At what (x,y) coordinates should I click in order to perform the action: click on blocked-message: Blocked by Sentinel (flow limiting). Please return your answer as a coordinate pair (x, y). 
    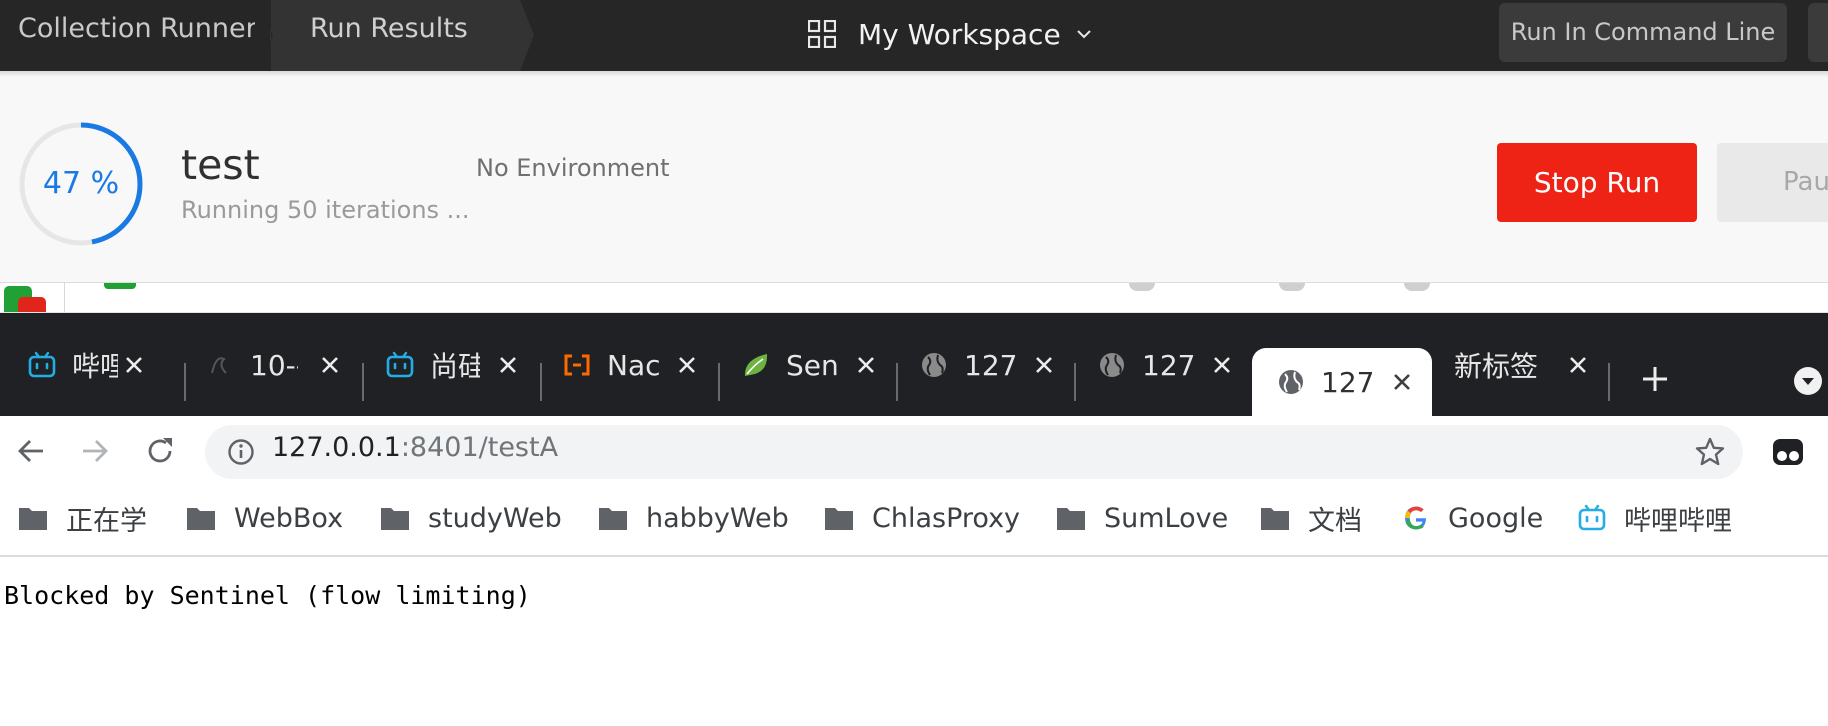
    Looking at the image, I should click on (267, 595).